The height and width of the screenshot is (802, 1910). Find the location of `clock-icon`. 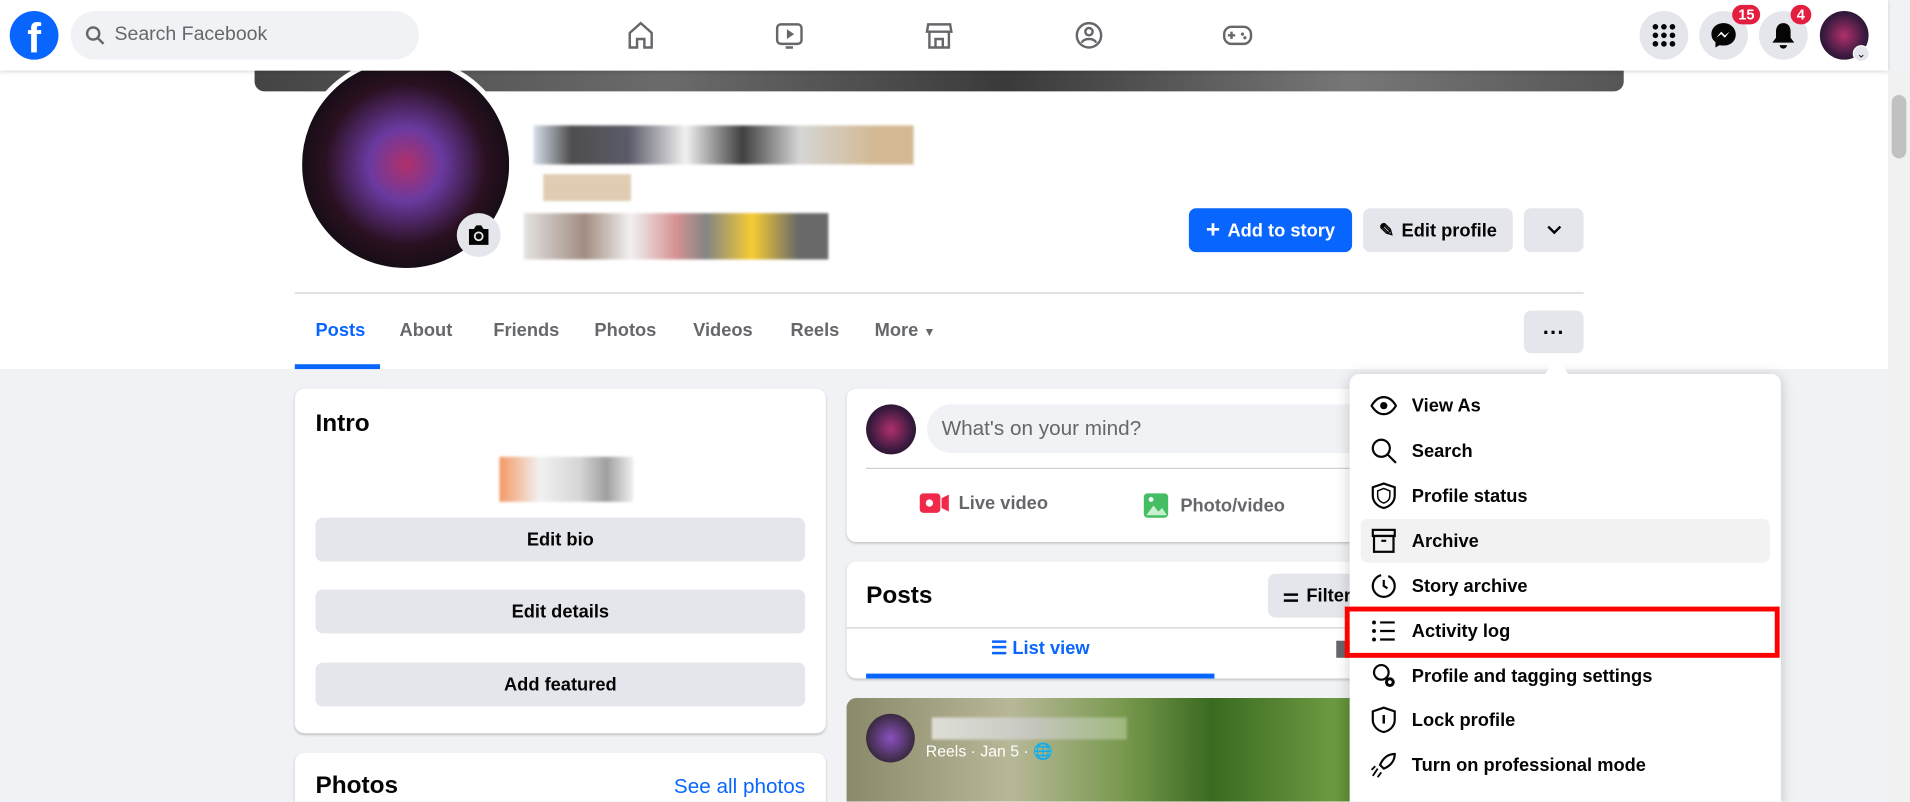

clock-icon is located at coordinates (1383, 585).